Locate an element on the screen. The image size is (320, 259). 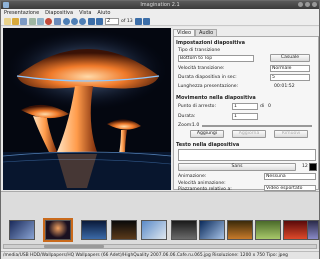
app-icon is located at coordinates (6, 5).